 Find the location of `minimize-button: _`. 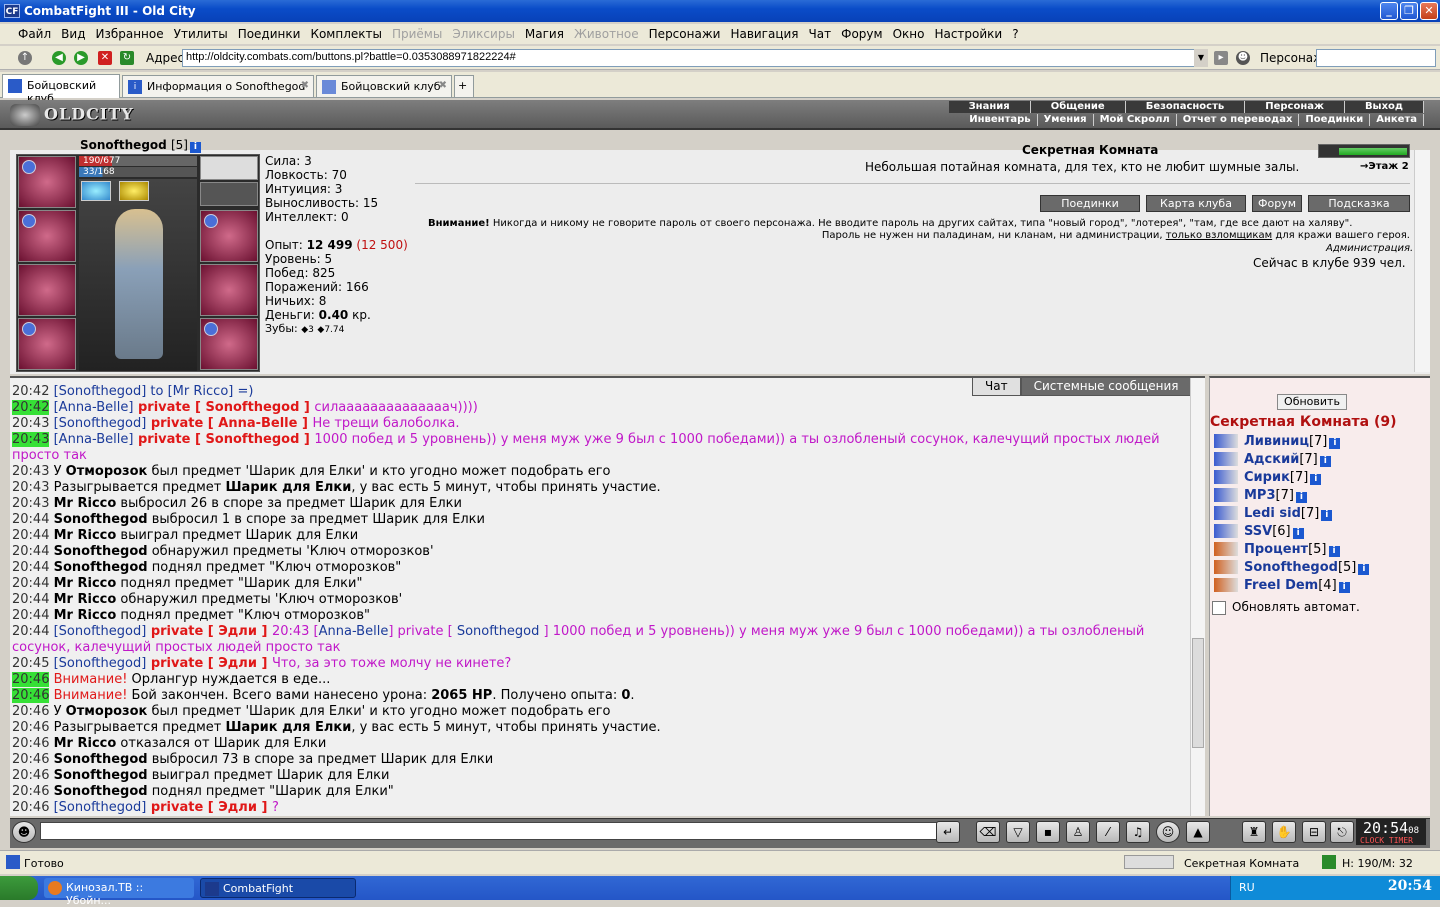

minimize-button: _ is located at coordinates (1389, 11).